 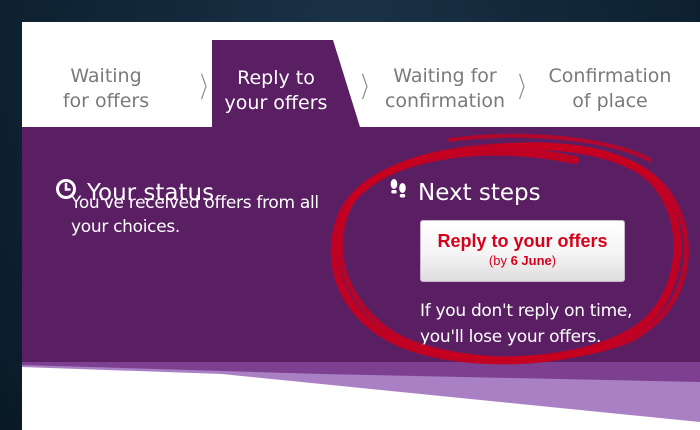 I want to click on reply-button-label: Reply to your offers, so click(x=522, y=241).